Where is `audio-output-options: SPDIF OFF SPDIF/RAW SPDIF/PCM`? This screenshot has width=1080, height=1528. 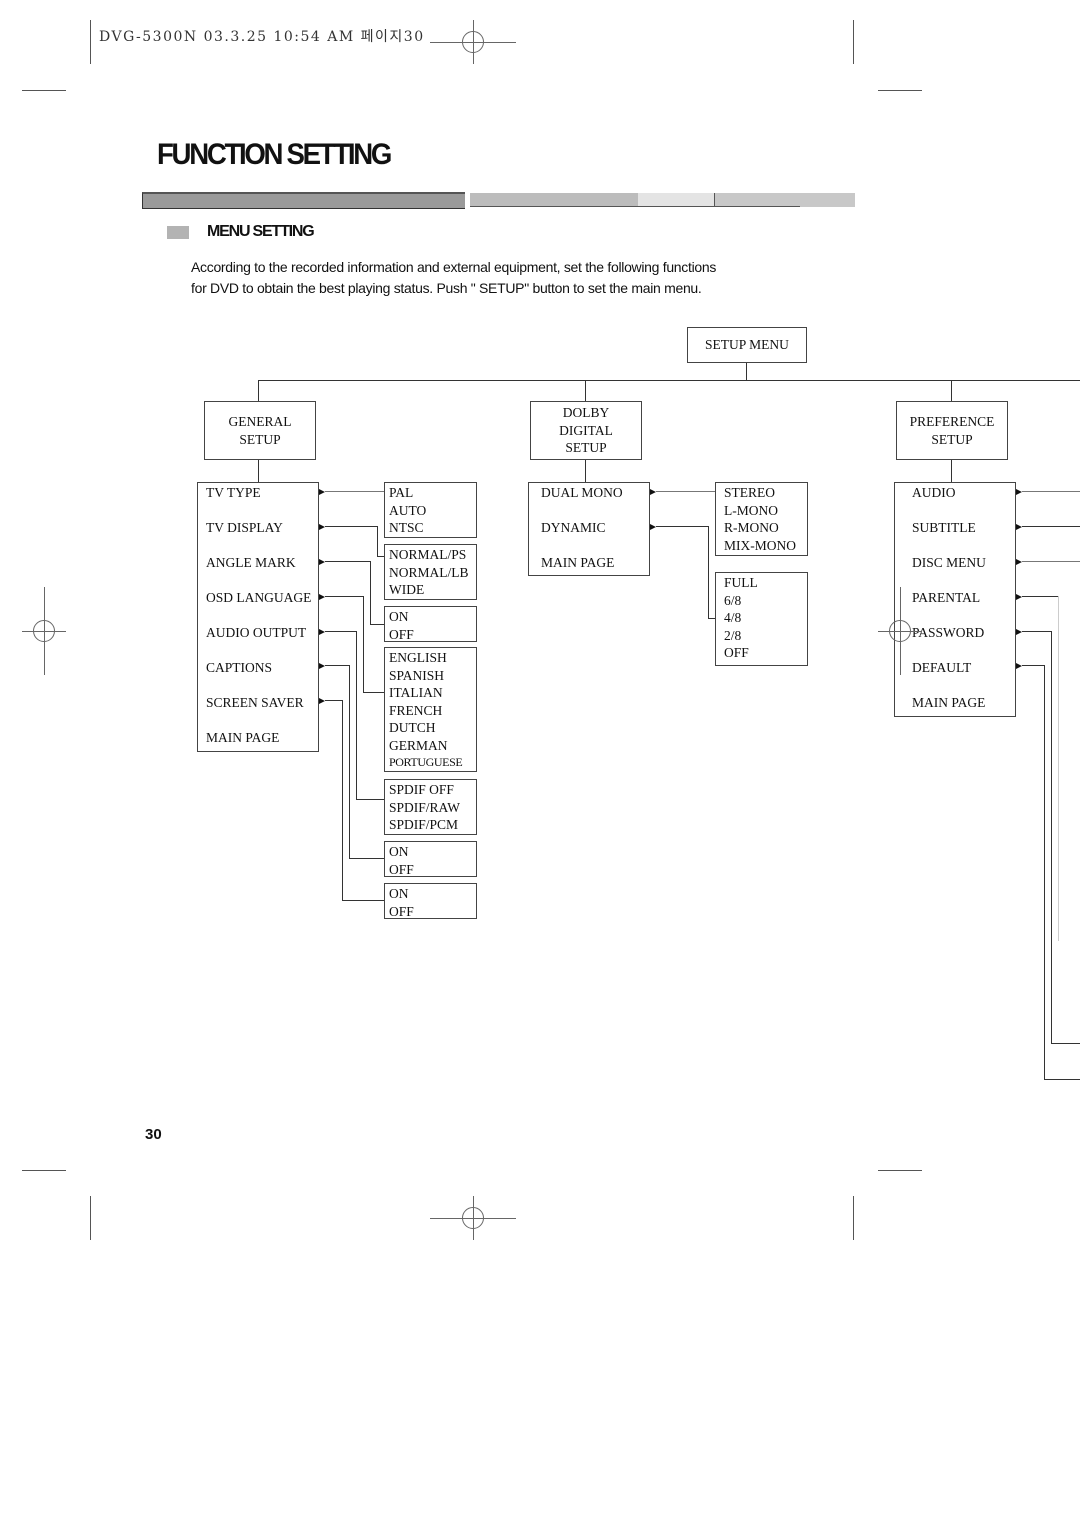
audio-output-options: SPDIF OFF SPDIF/RAW SPDIF/PCM is located at coordinates (430, 807).